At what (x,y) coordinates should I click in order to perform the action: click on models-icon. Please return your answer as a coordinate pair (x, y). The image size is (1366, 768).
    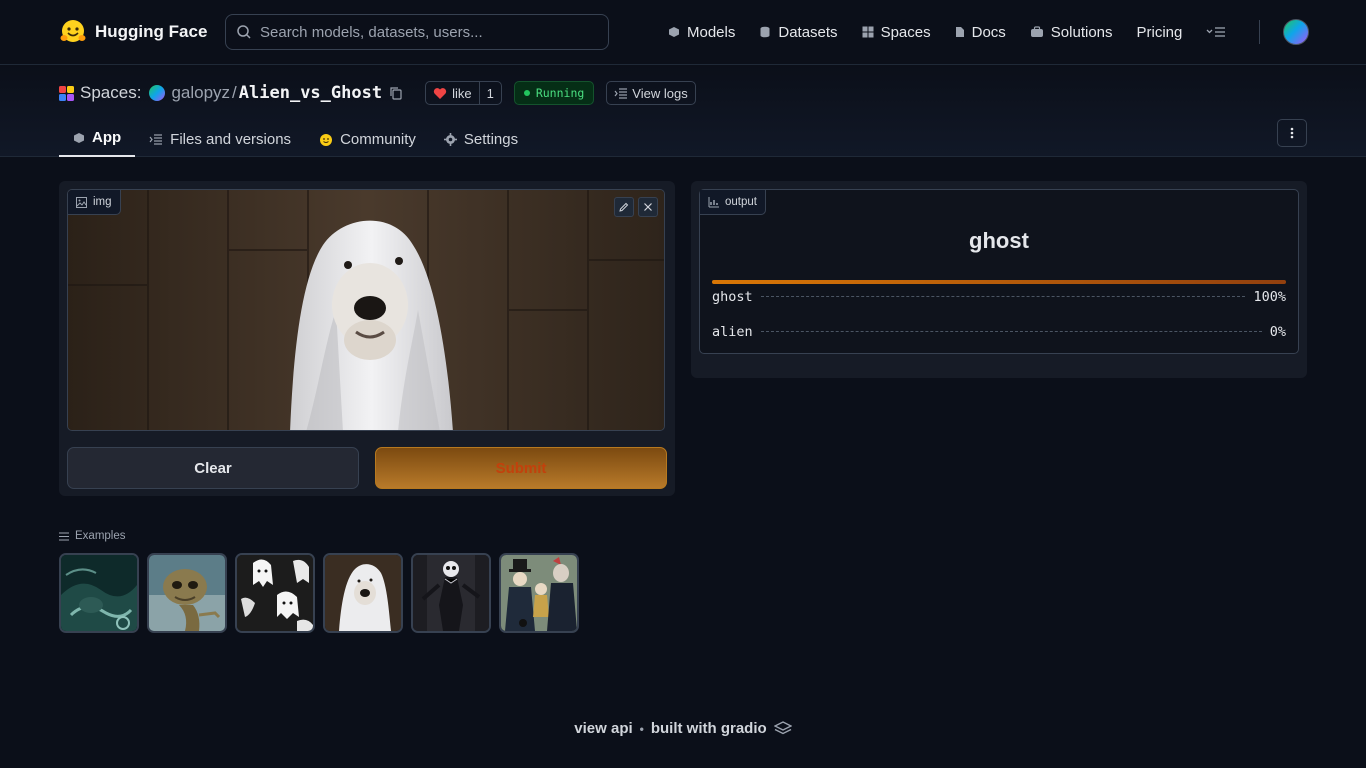
    Looking at the image, I should click on (674, 32).